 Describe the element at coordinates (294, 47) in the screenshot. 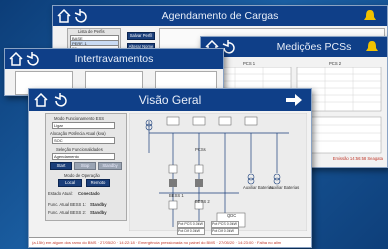

I see `titlebar: Medições PCSs` at that location.